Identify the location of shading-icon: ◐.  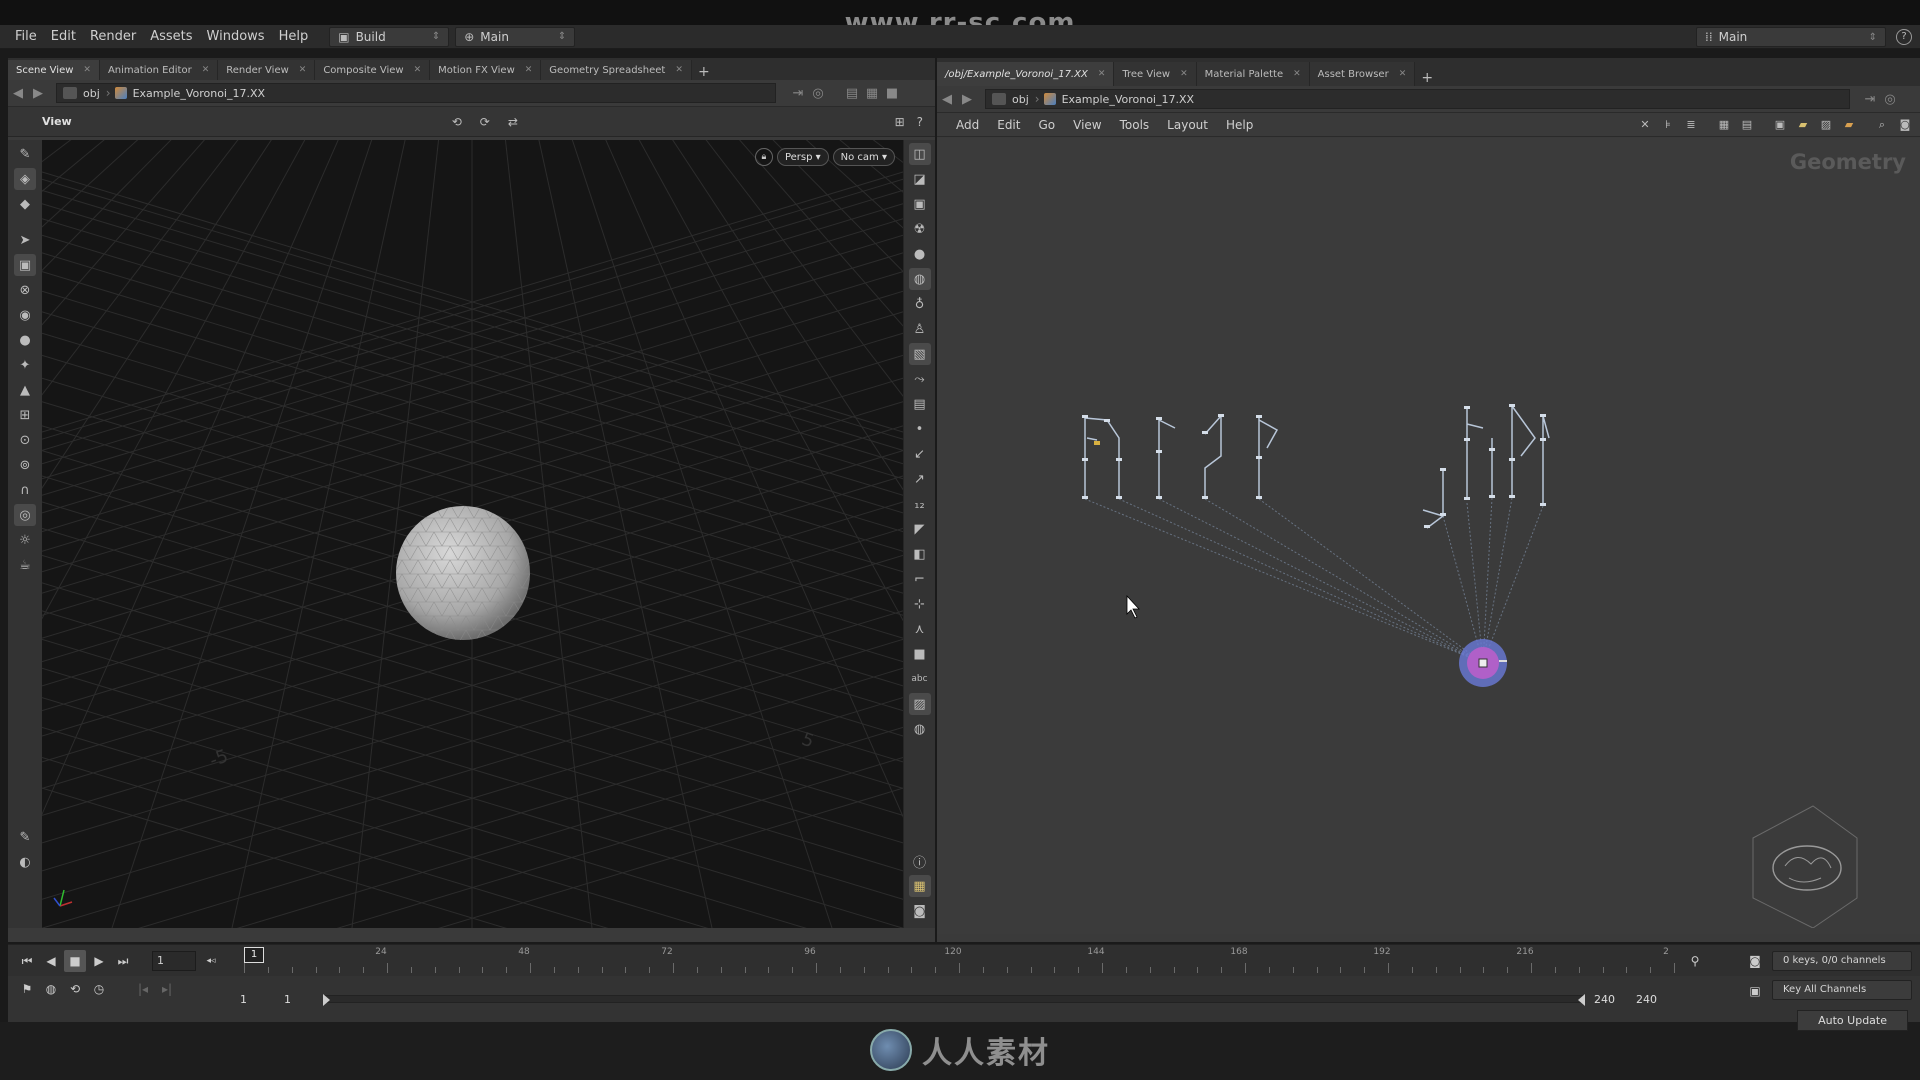
(25, 862).